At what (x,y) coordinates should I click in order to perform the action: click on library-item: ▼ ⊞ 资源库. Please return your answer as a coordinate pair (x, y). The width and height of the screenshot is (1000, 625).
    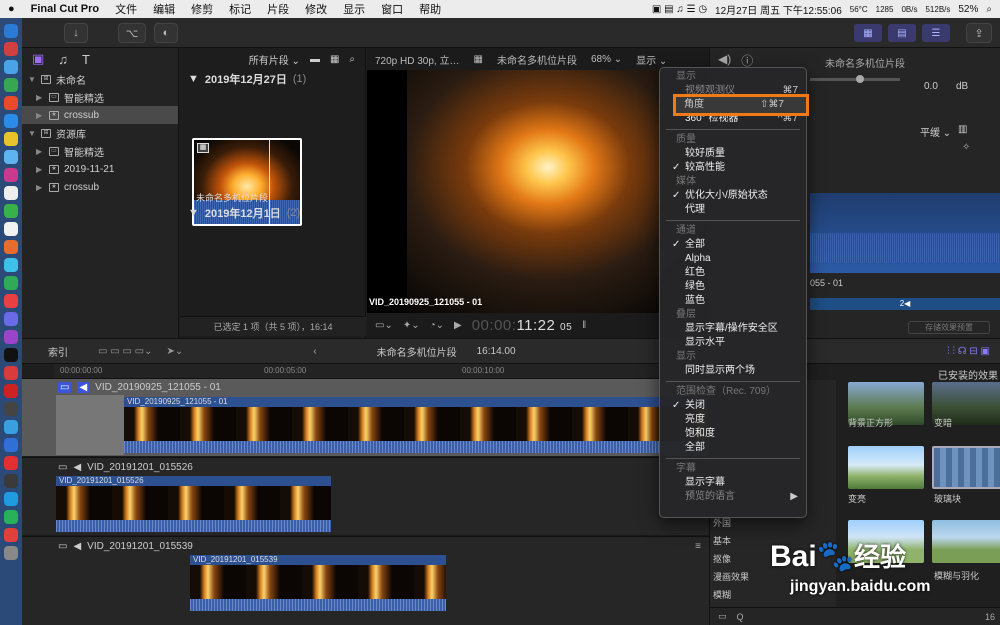
    Looking at the image, I should click on (100, 133).